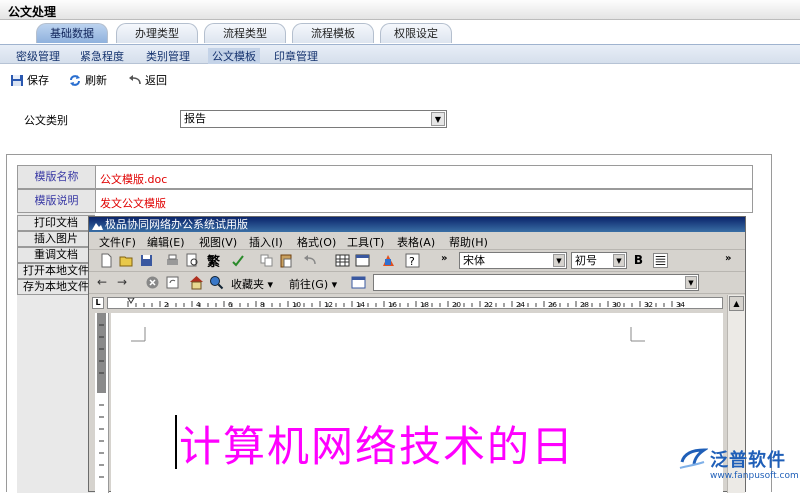 The image size is (800, 496). I want to click on spellcheck-icon, so click(238, 260).